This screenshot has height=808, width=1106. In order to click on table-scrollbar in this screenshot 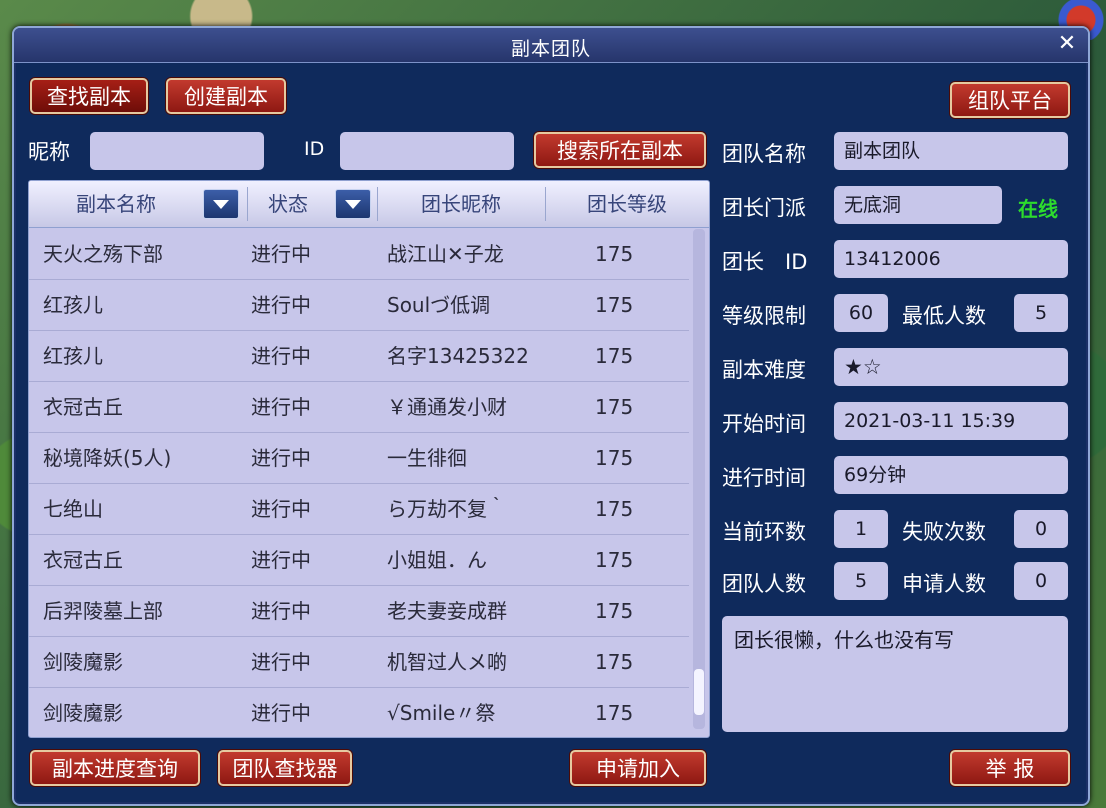, I will do `click(699, 479)`.